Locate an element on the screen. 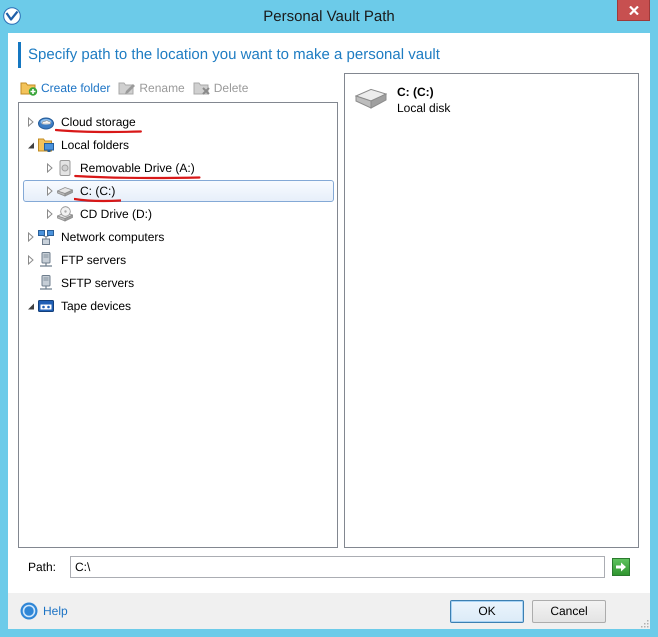 The height and width of the screenshot is (637, 658). folder-x-icon is located at coordinates (201, 88).